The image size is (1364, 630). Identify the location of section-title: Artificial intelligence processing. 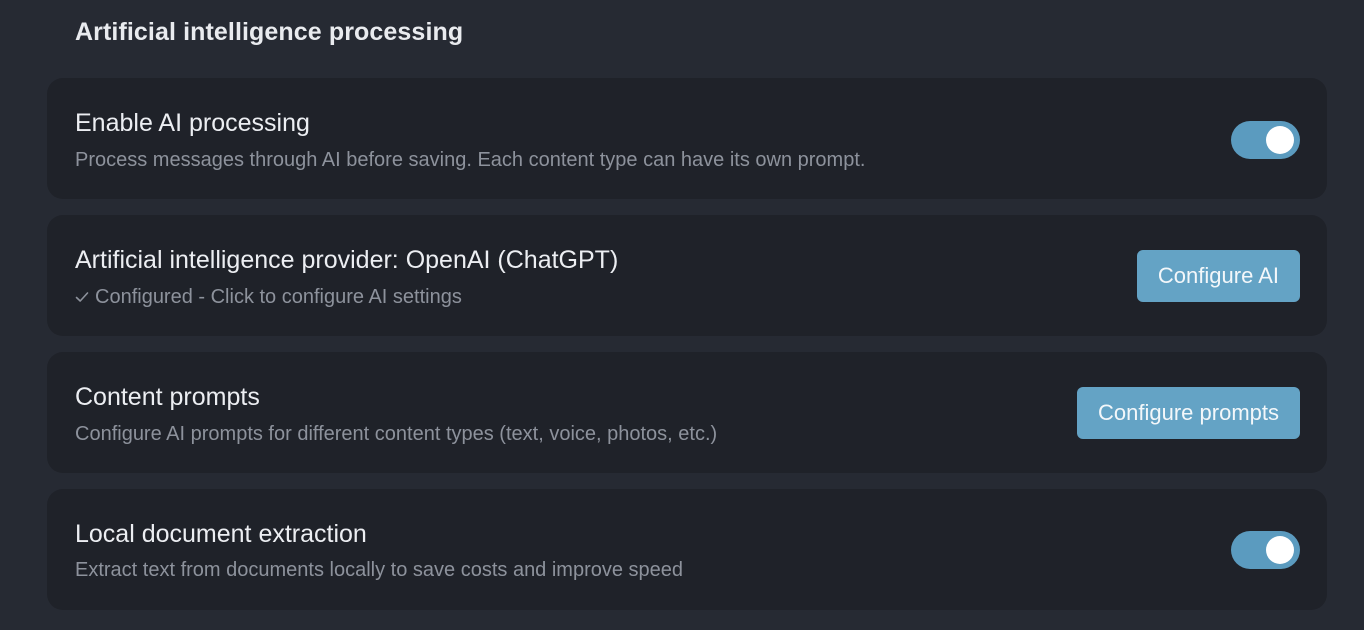
(269, 32).